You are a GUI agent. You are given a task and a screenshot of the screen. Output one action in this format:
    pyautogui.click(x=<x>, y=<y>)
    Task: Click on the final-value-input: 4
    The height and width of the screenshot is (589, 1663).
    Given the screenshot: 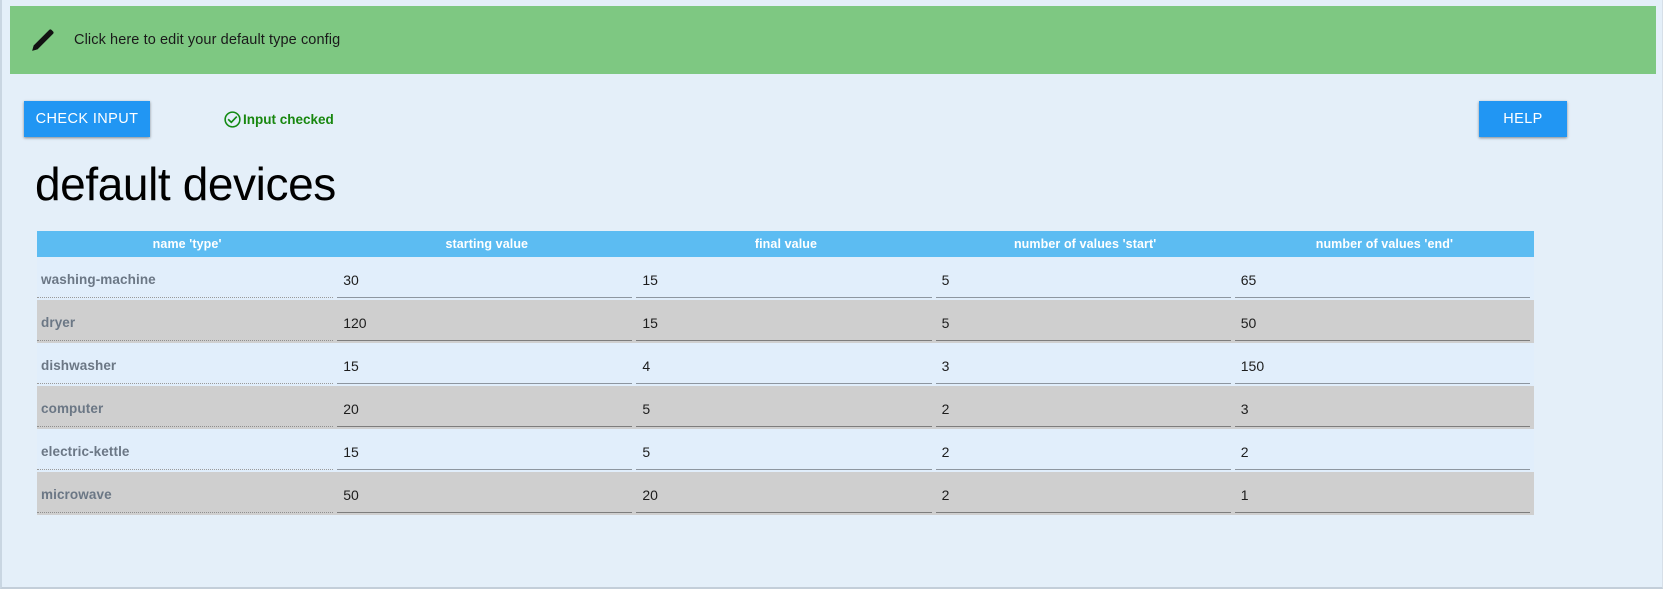 What is the action you would take?
    pyautogui.click(x=784, y=366)
    